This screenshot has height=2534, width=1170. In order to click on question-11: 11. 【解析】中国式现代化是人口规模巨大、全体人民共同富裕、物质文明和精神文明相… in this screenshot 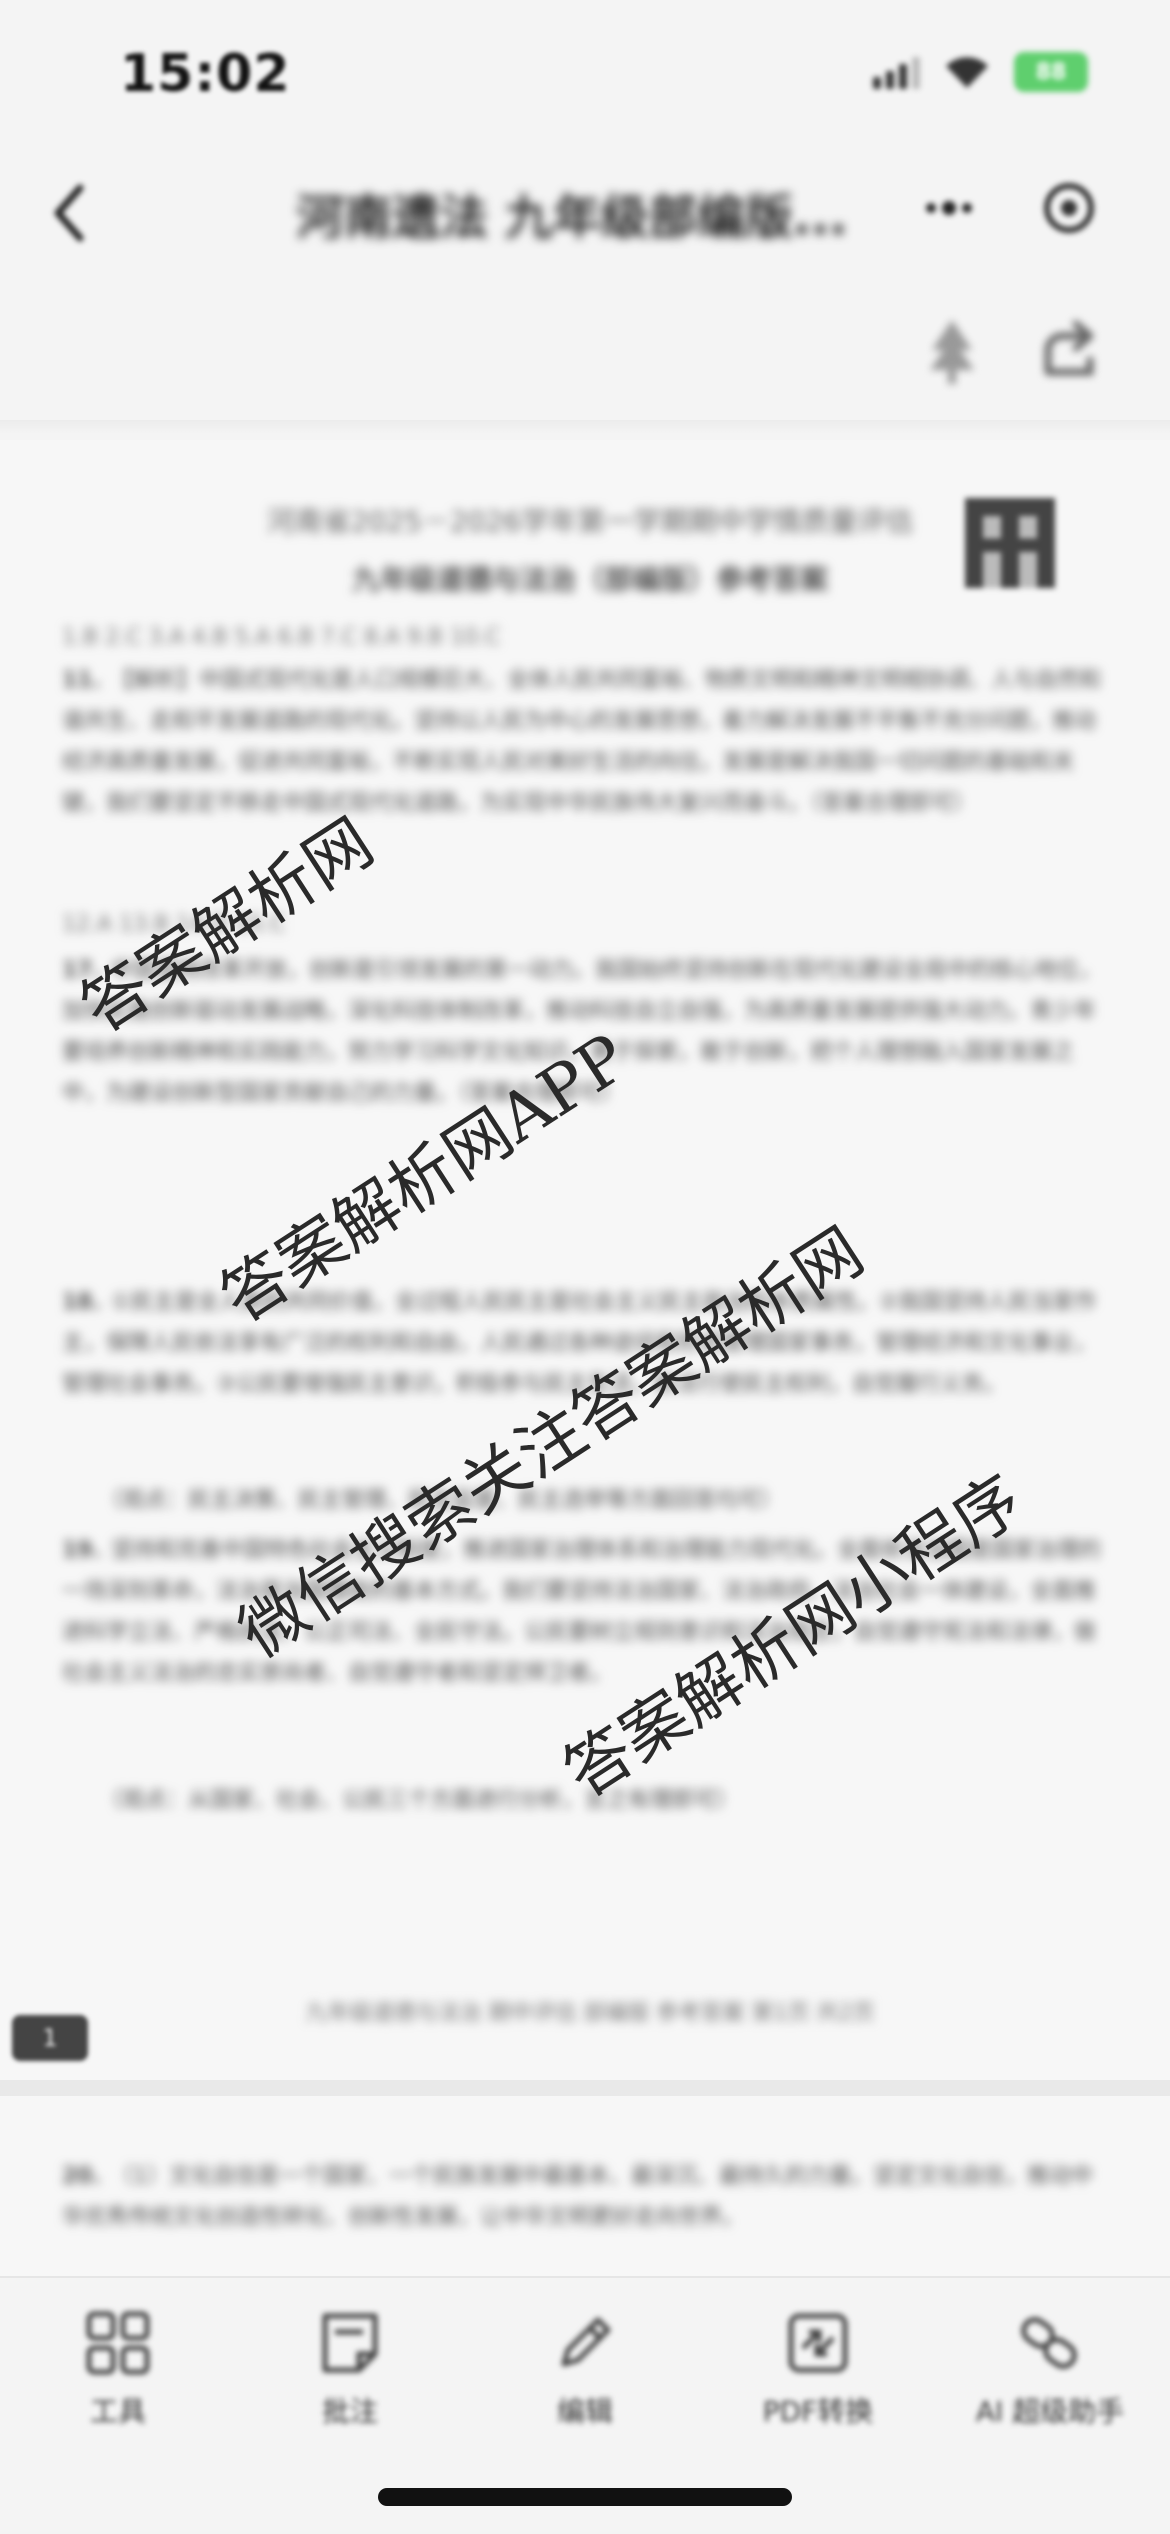, I will do `click(581, 742)`.